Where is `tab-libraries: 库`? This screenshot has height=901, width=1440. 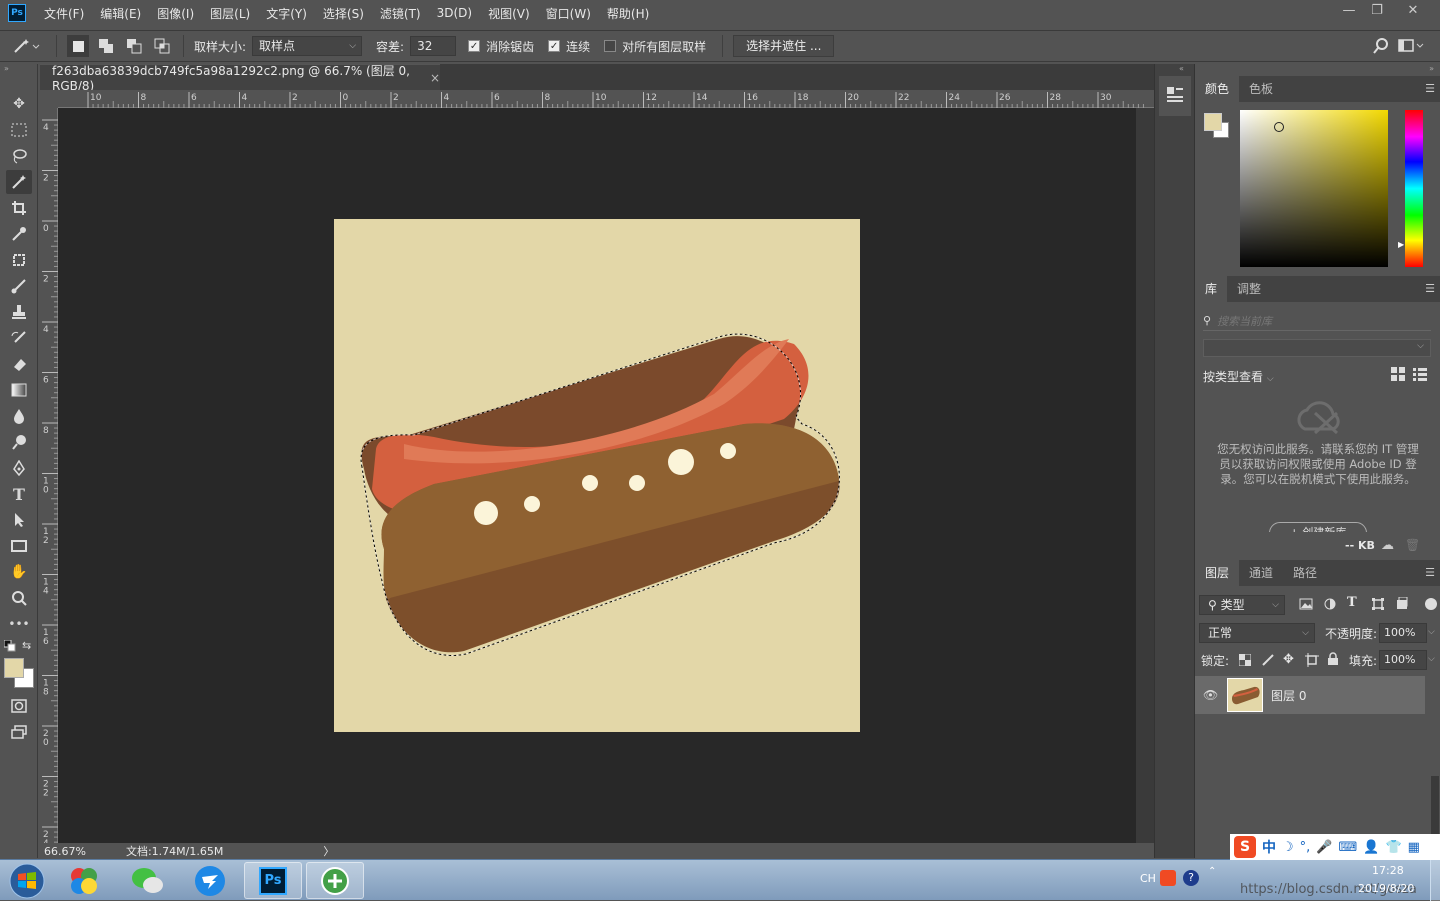
tab-libraries: 库 is located at coordinates (1211, 289).